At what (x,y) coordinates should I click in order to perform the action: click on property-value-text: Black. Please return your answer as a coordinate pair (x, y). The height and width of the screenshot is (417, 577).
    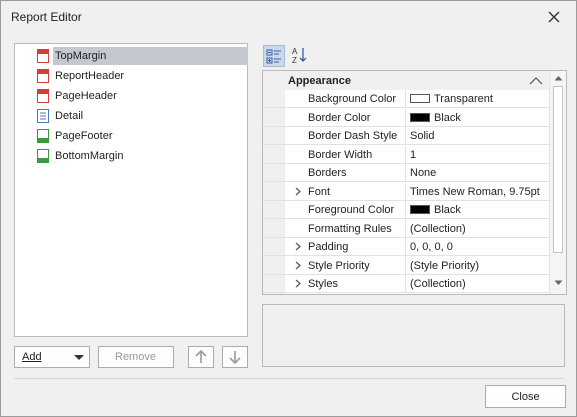
    Looking at the image, I should click on (447, 117).